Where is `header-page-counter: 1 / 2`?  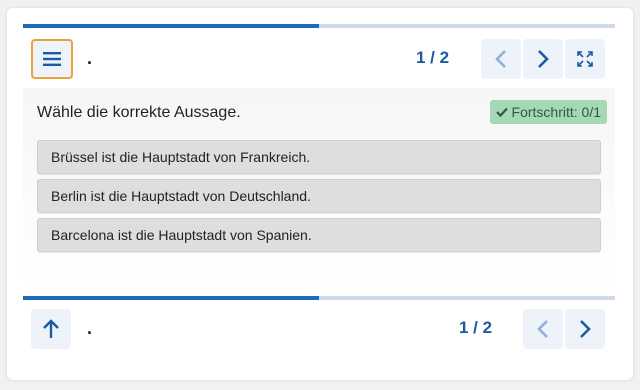
header-page-counter: 1 / 2 is located at coordinates (433, 57).